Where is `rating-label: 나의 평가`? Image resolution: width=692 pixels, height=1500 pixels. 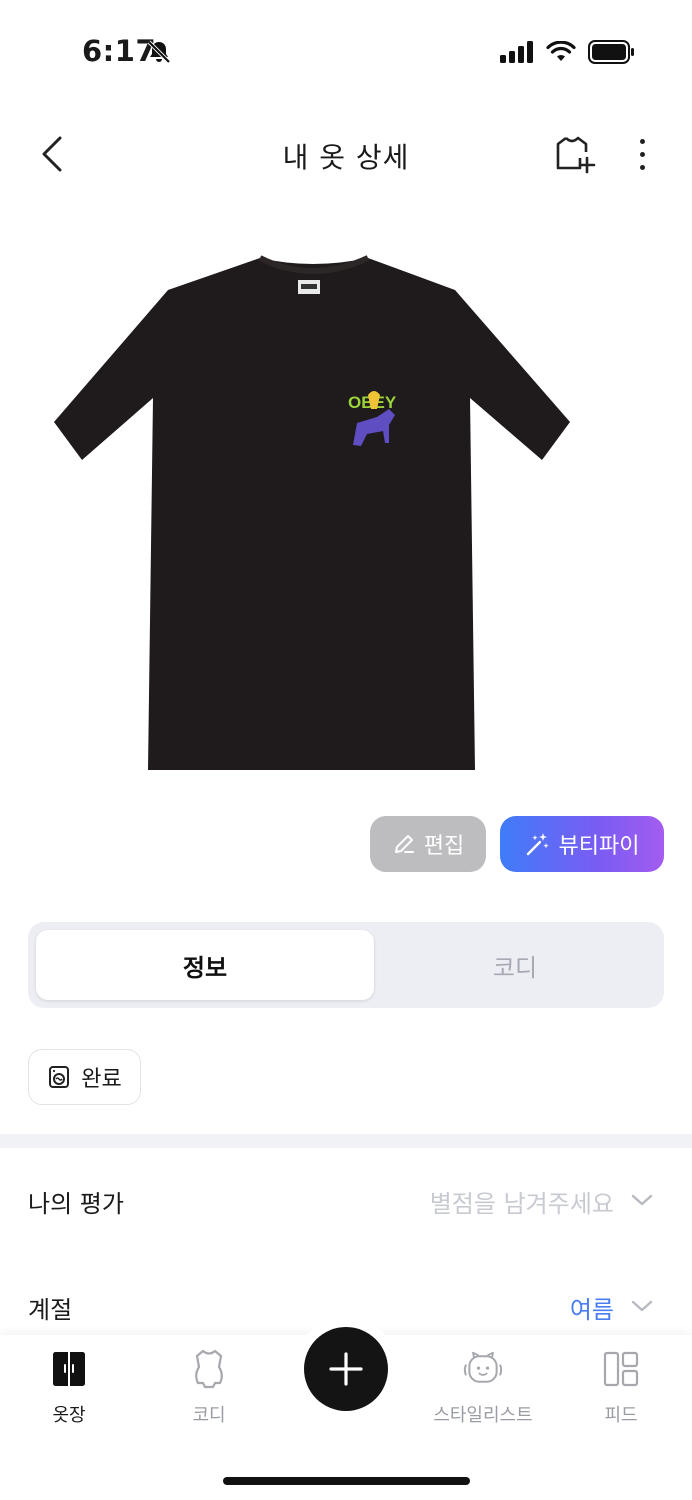 rating-label: 나의 평가 is located at coordinates (76, 1204).